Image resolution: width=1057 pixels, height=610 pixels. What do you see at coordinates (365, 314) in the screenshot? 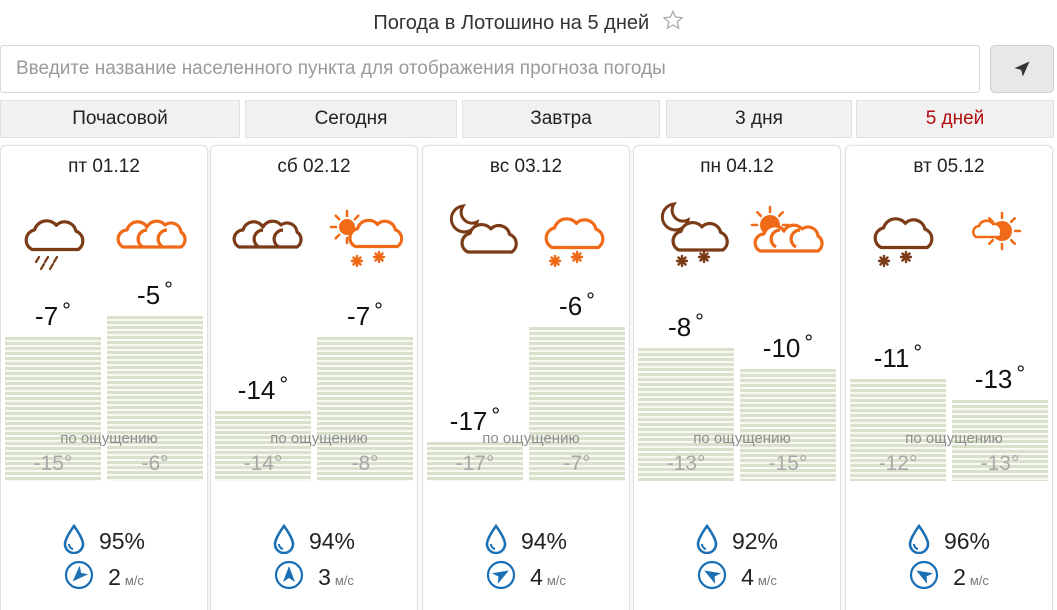
I see `day-temp: -7 °` at bounding box center [365, 314].